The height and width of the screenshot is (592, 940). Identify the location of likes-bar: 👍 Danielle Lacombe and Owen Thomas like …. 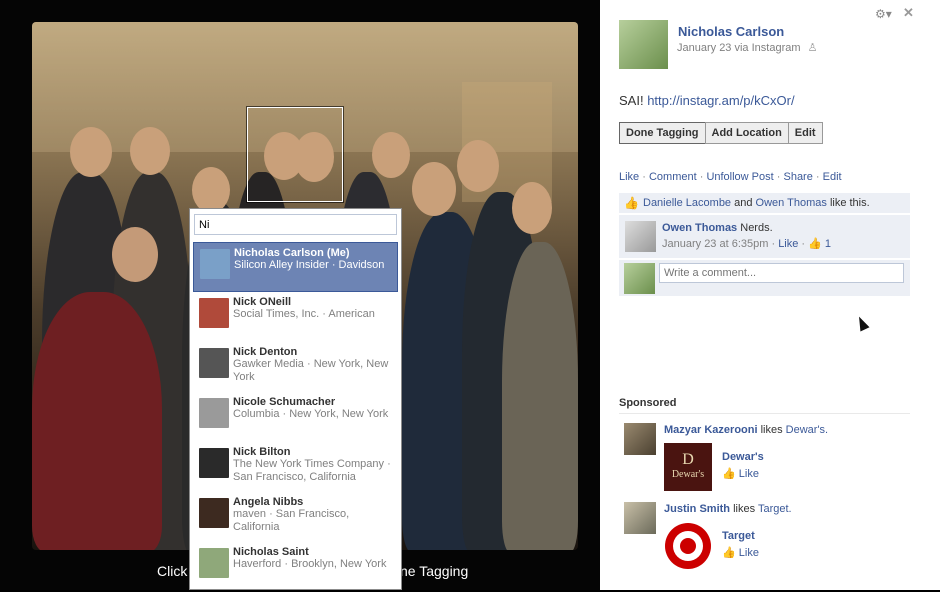
(764, 203).